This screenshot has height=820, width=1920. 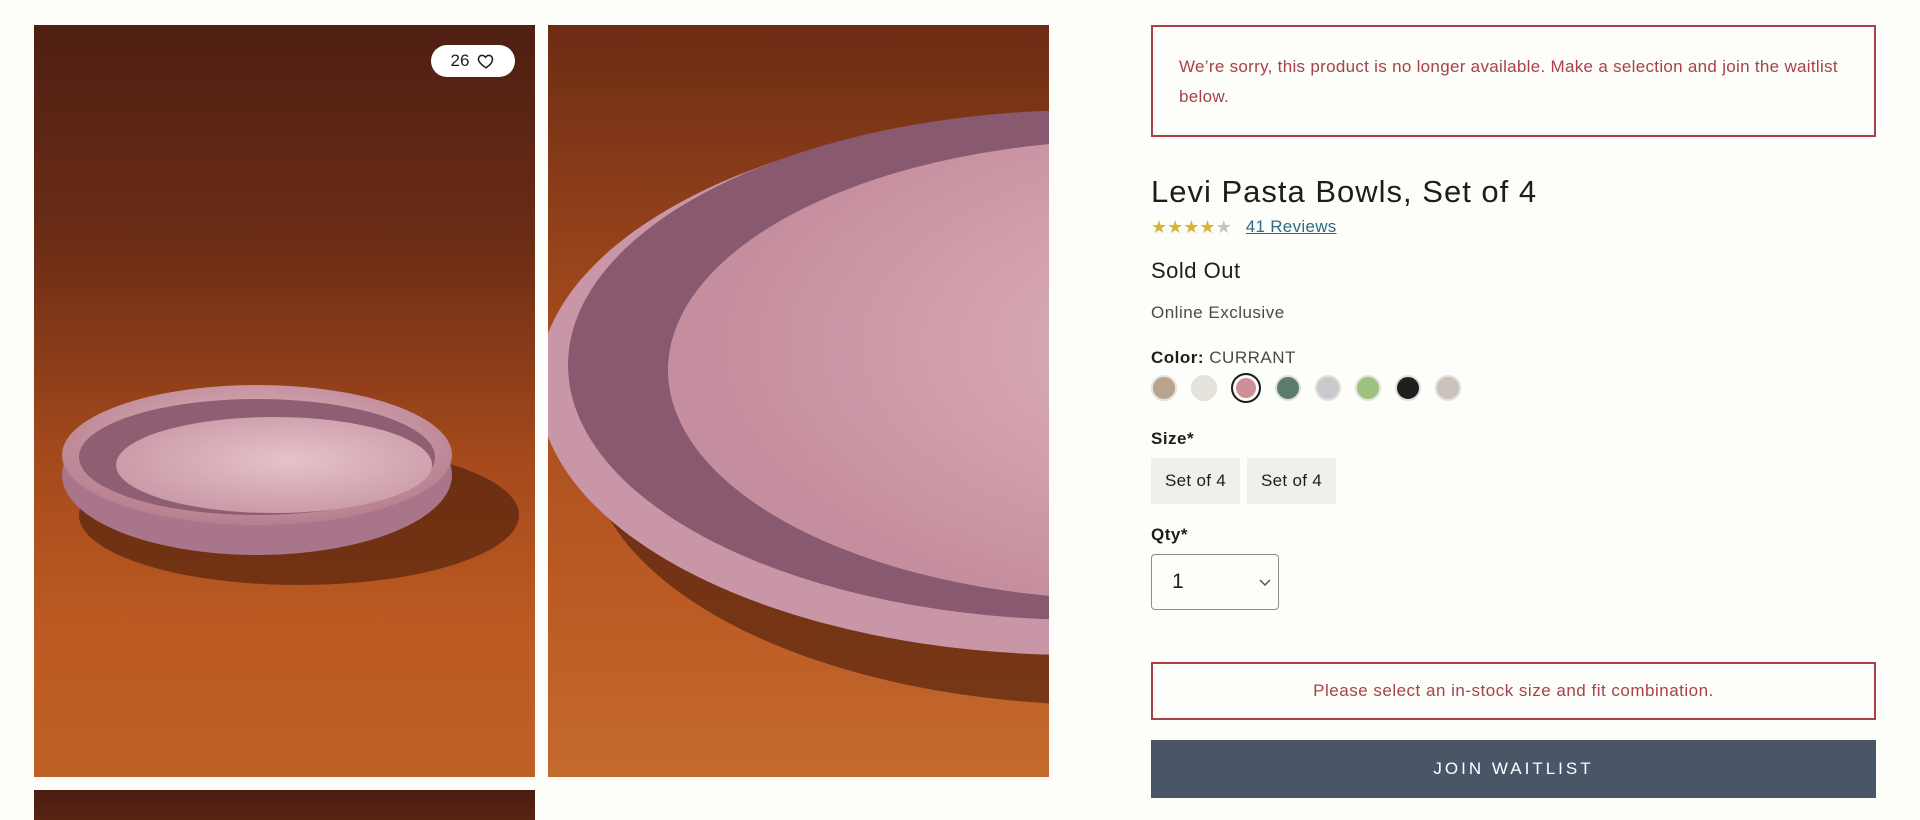 I want to click on color-selection: Color: CURRANT, so click(x=1223, y=358).